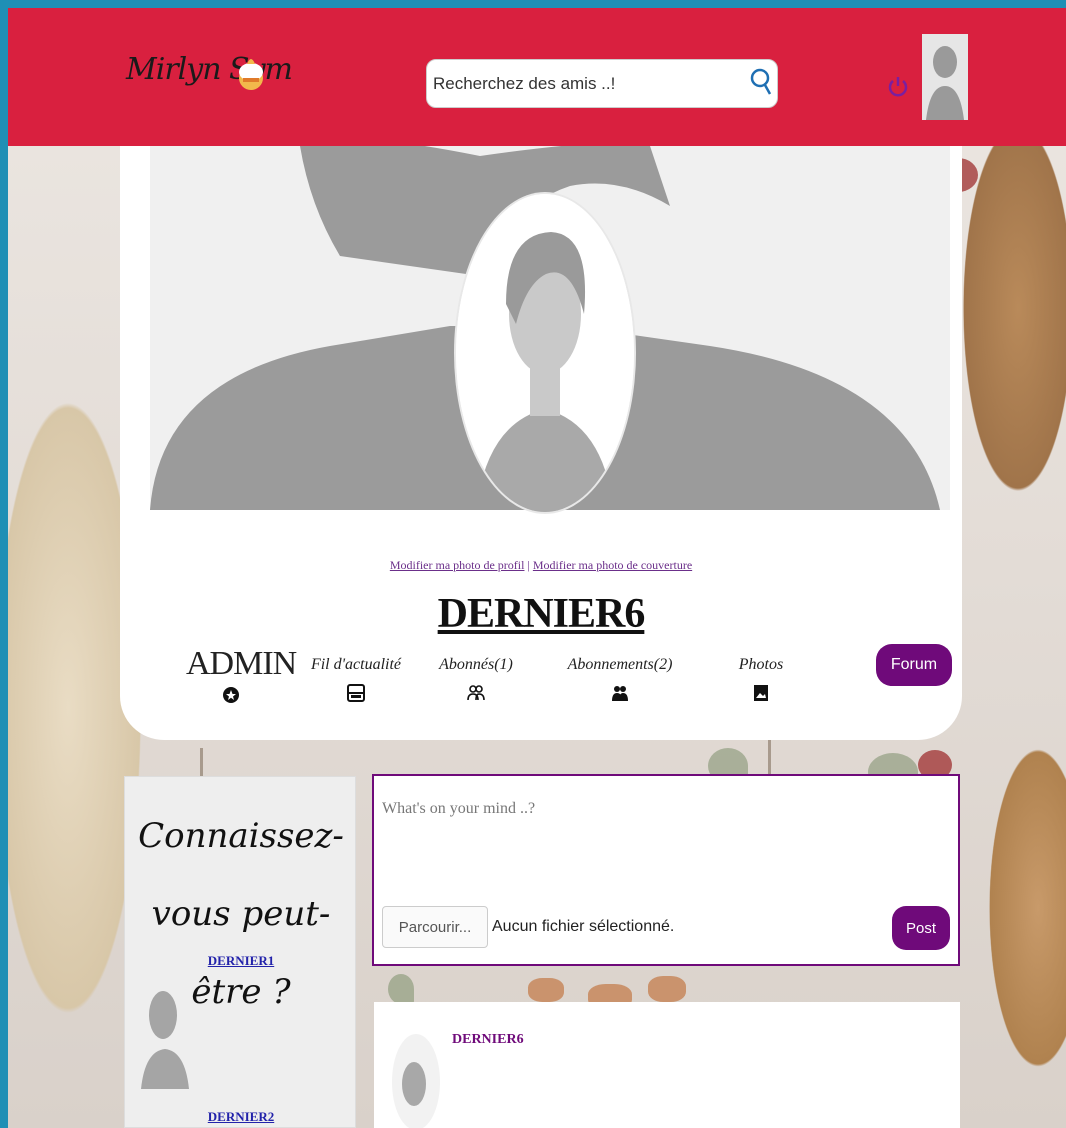 Image resolution: width=1066 pixels, height=1128 pixels. Describe the element at coordinates (761, 679) in the screenshot. I see `nav-photos: Photos` at that location.